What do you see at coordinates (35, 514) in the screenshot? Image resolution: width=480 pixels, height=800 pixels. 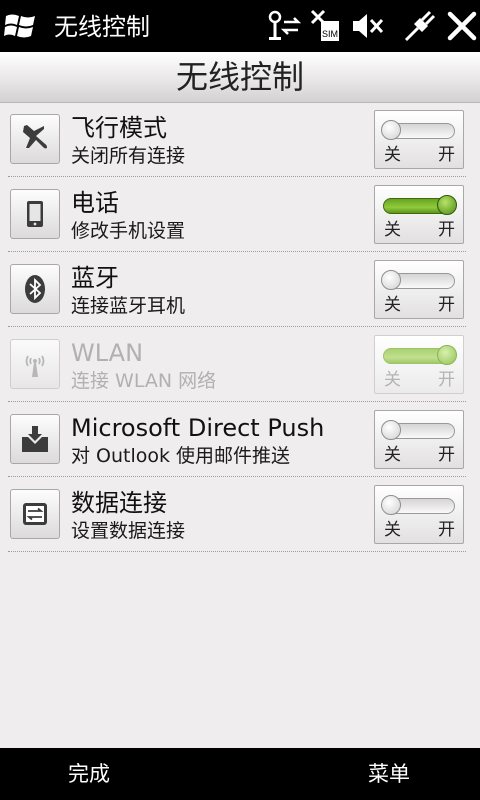 I see `data-connection-icon` at bounding box center [35, 514].